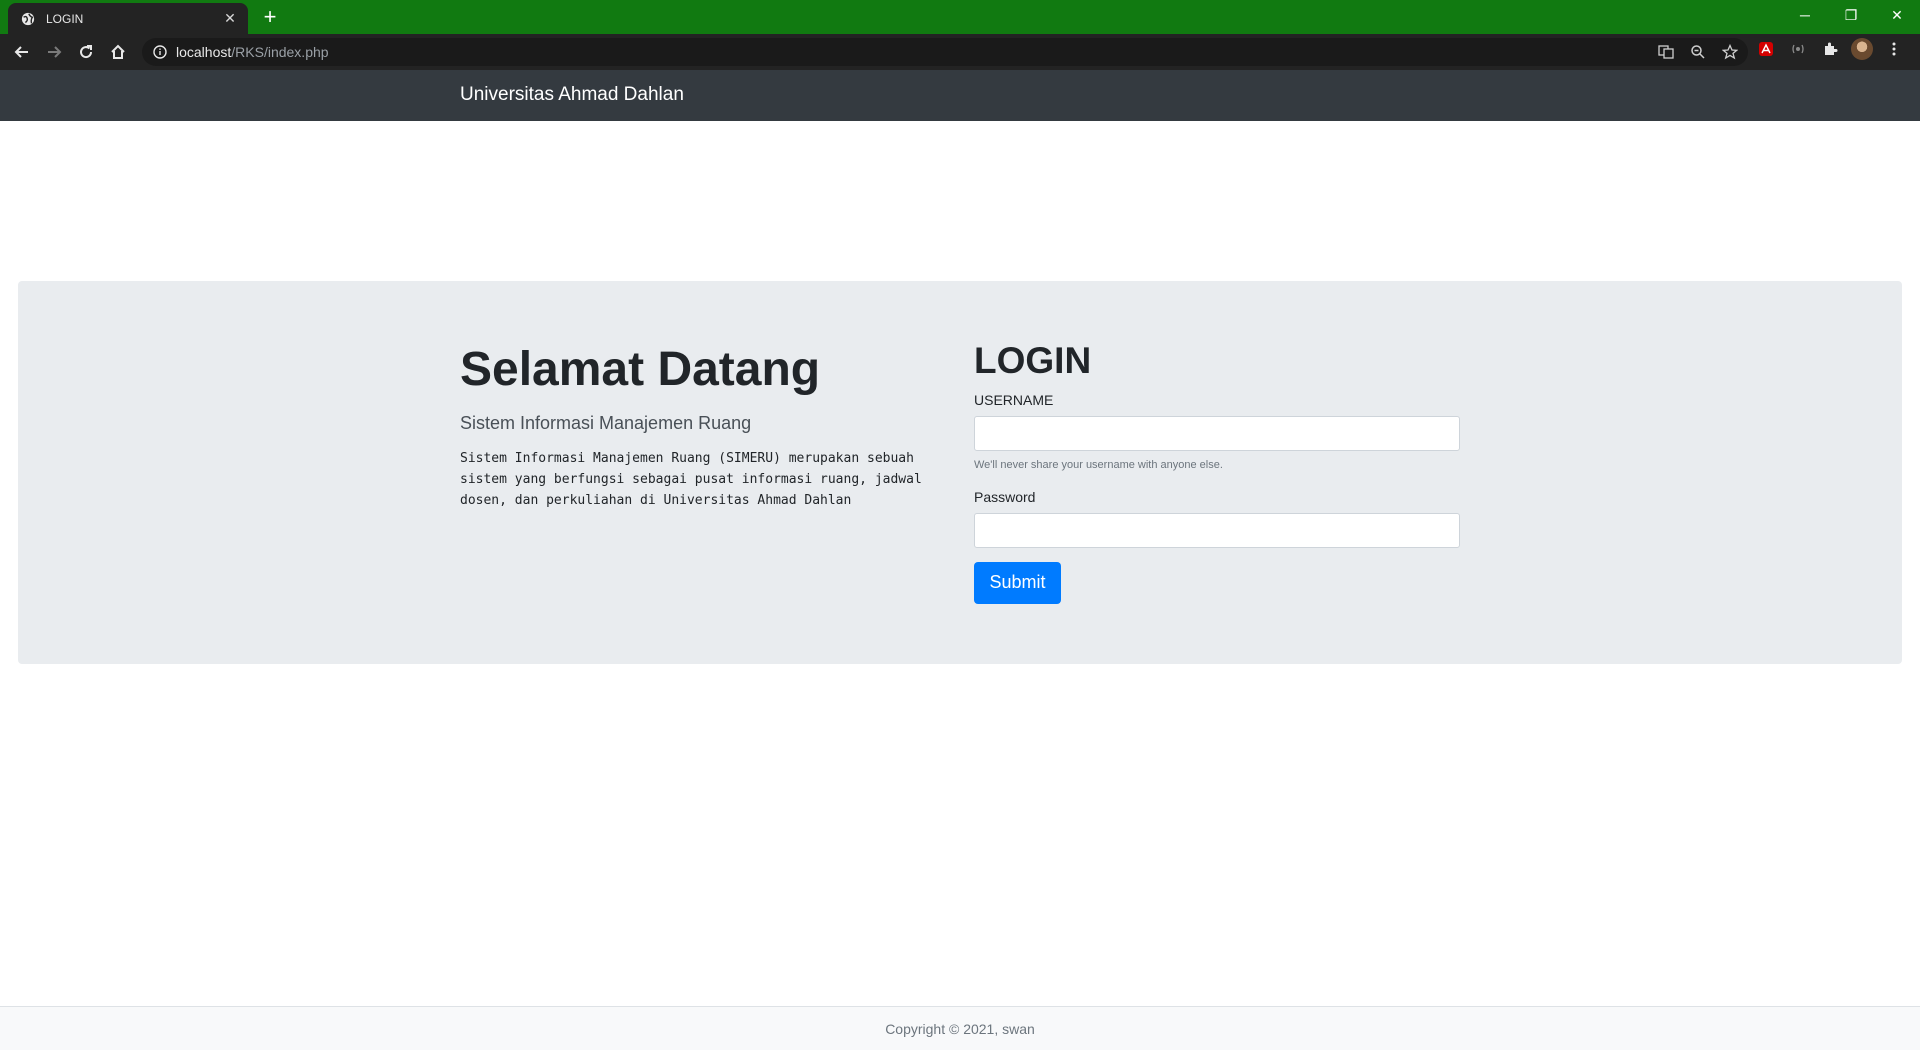 Image resolution: width=1920 pixels, height=1050 pixels. What do you see at coordinates (1217, 433) in the screenshot?
I see `username-input` at bounding box center [1217, 433].